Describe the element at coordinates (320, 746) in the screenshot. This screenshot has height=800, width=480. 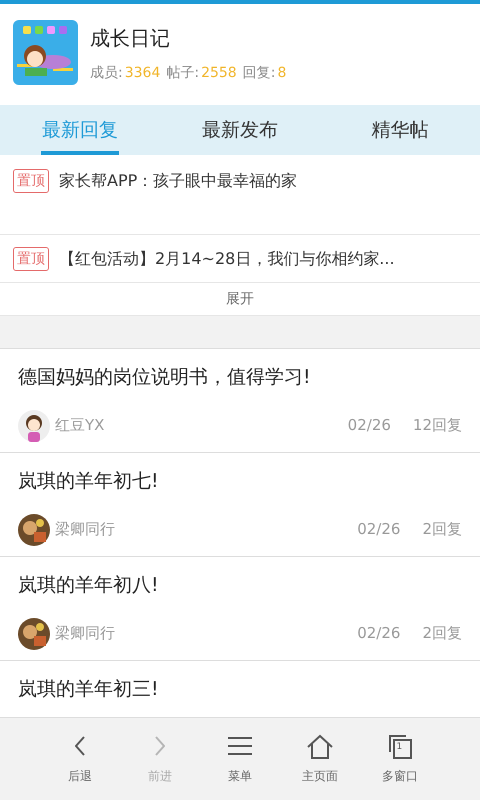
I see `home-icon` at that location.